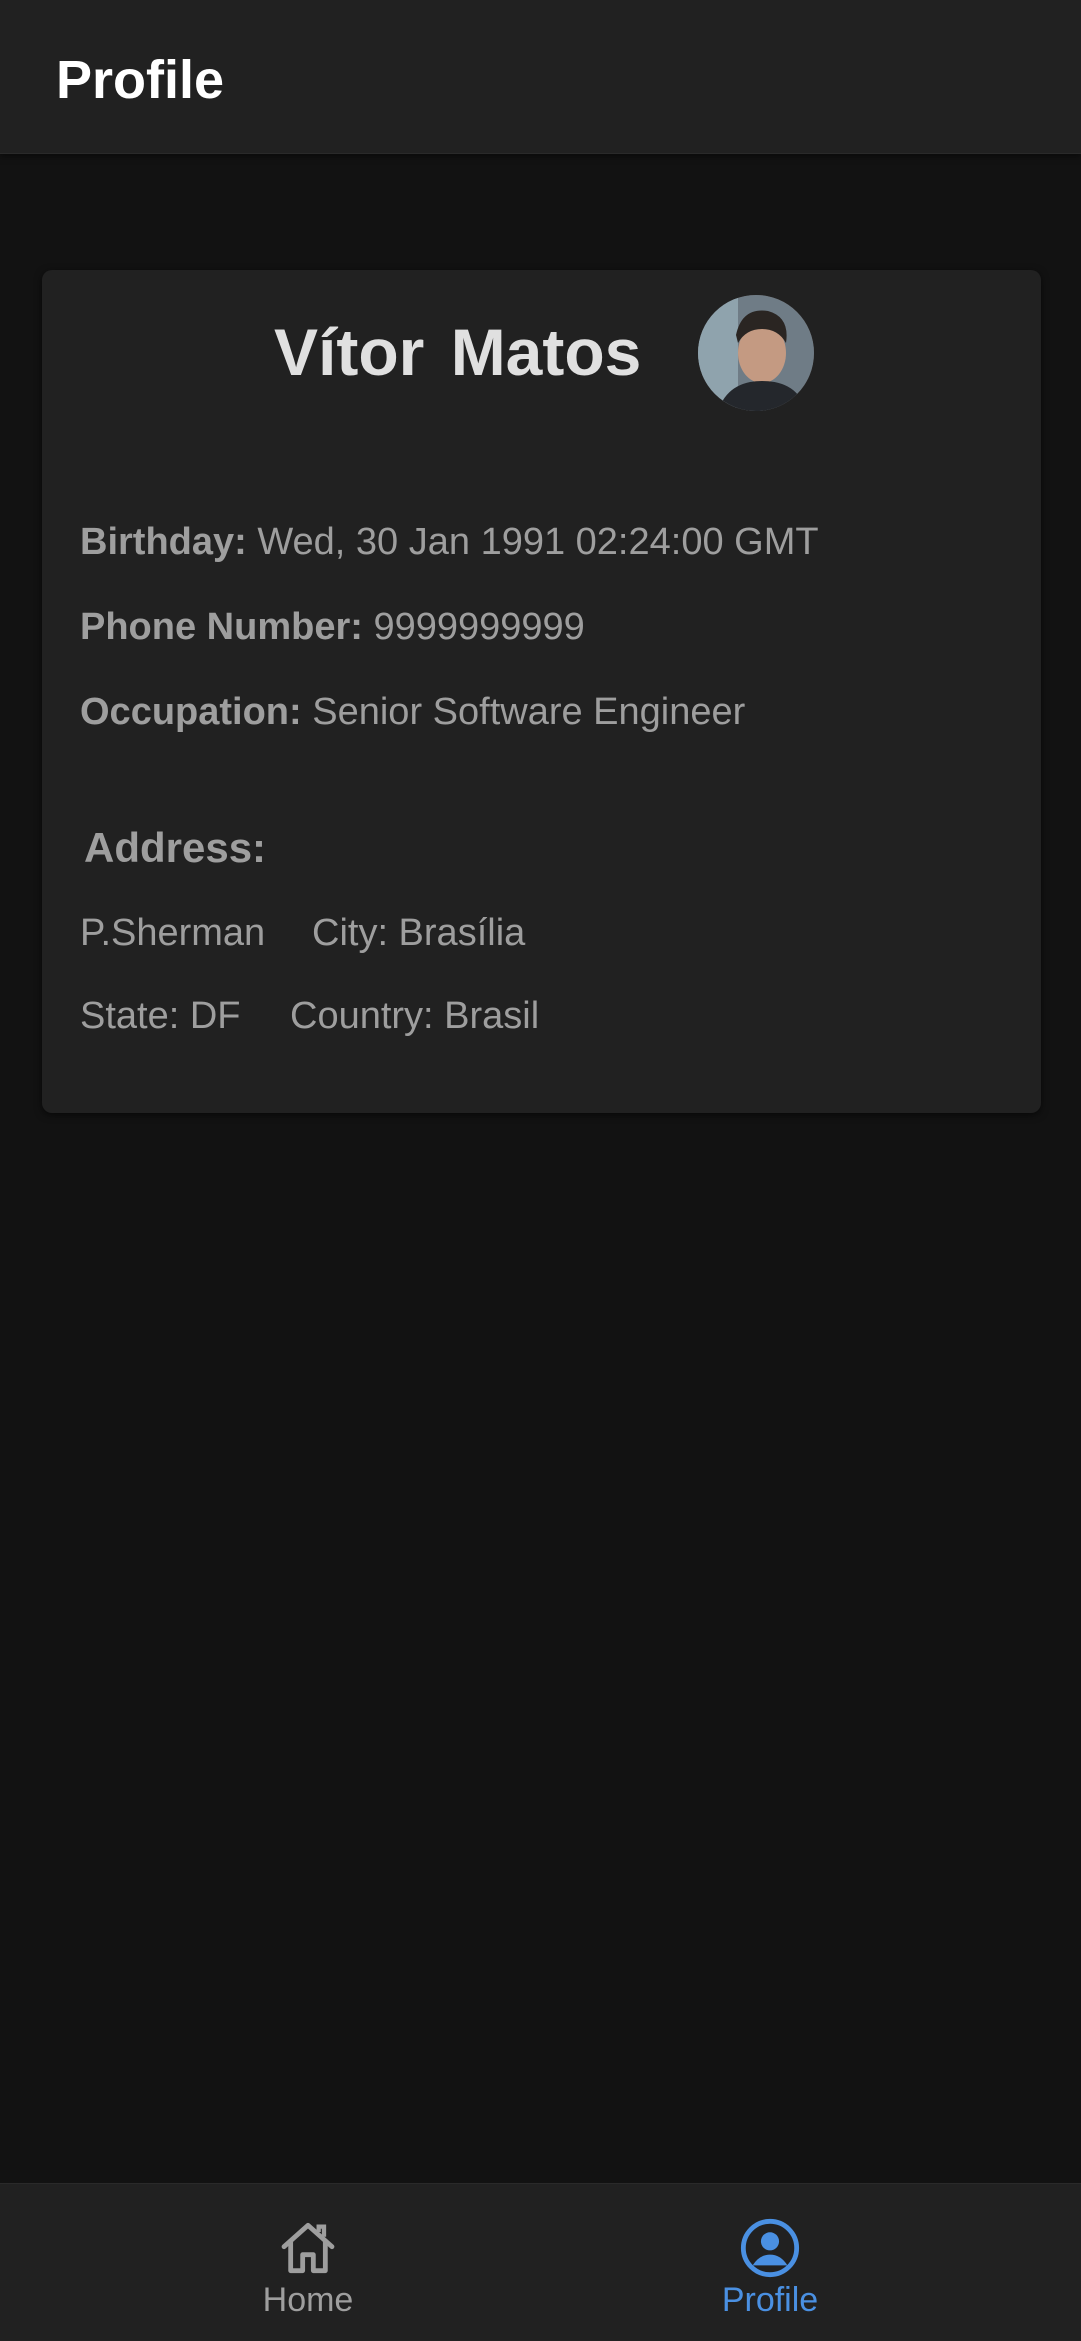  Describe the element at coordinates (173, 933) in the screenshot. I see `address-street: P.Sherman` at that location.